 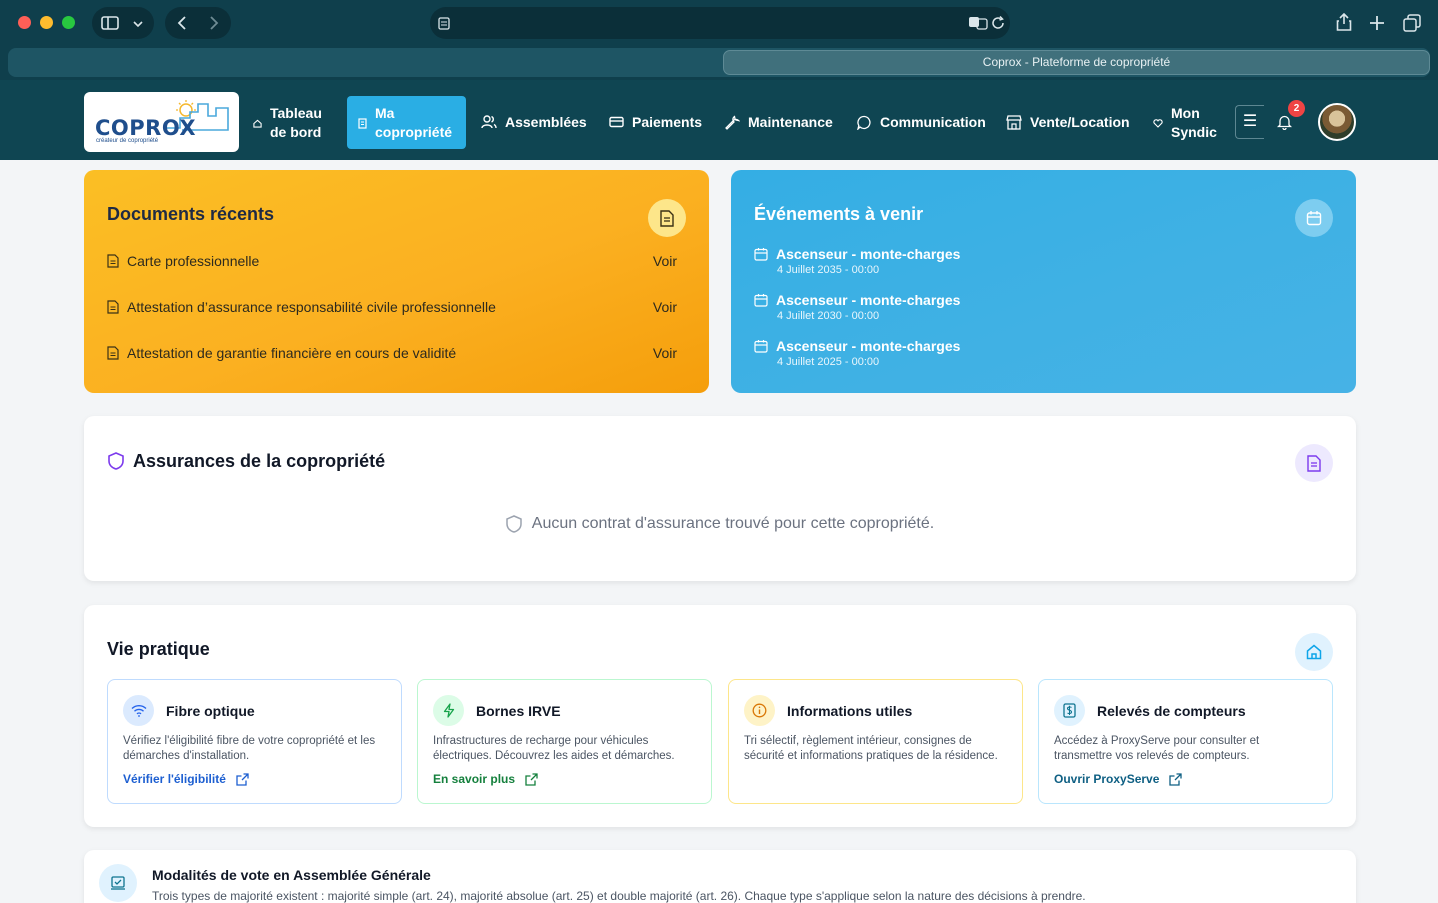 I want to click on fibre-title: Fibre optique, so click(x=210, y=711).